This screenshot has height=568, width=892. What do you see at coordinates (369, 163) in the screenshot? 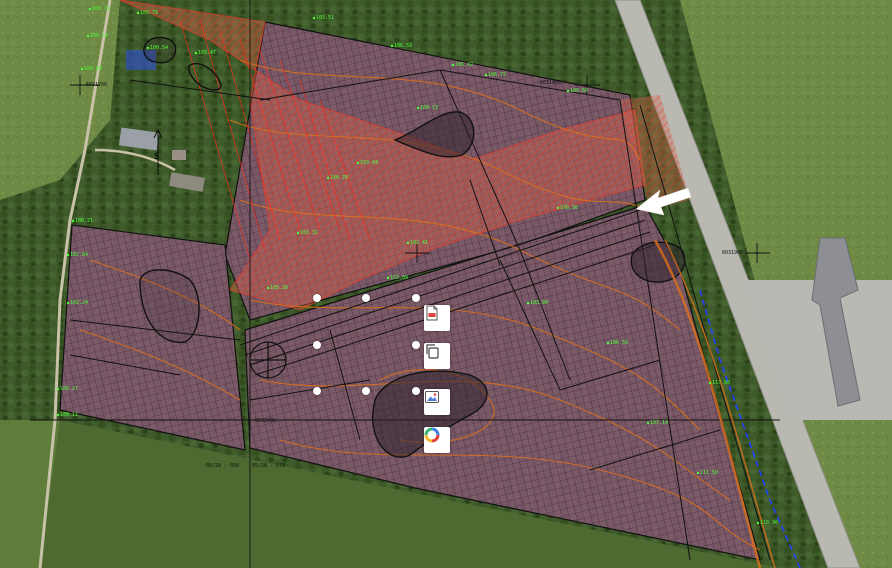
I see `spot-height-label: 103.04` at bounding box center [369, 163].